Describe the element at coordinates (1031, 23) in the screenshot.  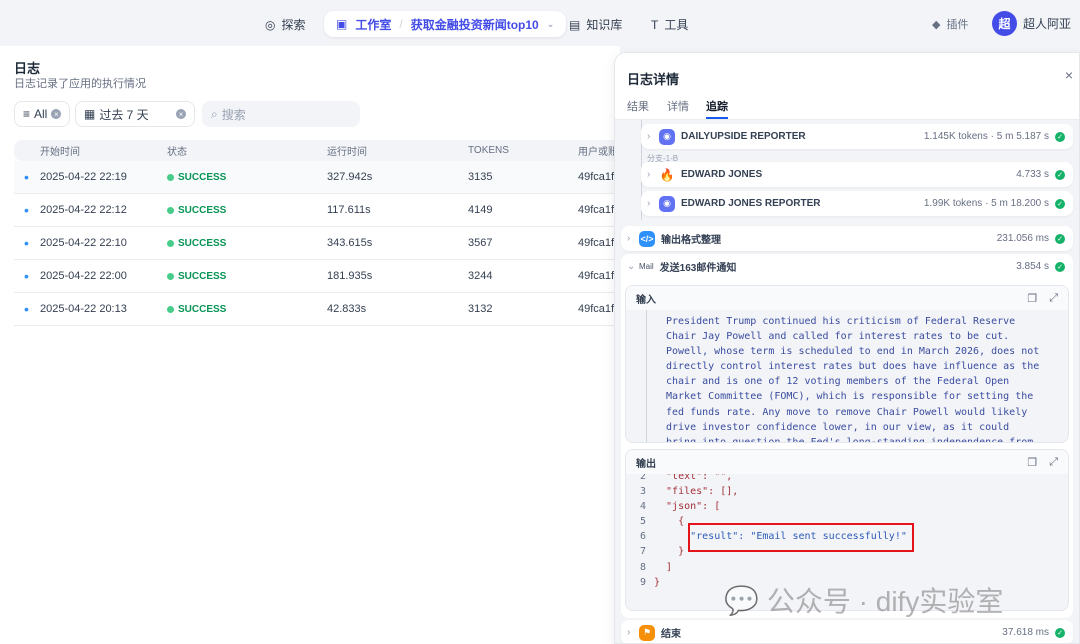
I see `user-menu: 超超人阿亚` at that location.